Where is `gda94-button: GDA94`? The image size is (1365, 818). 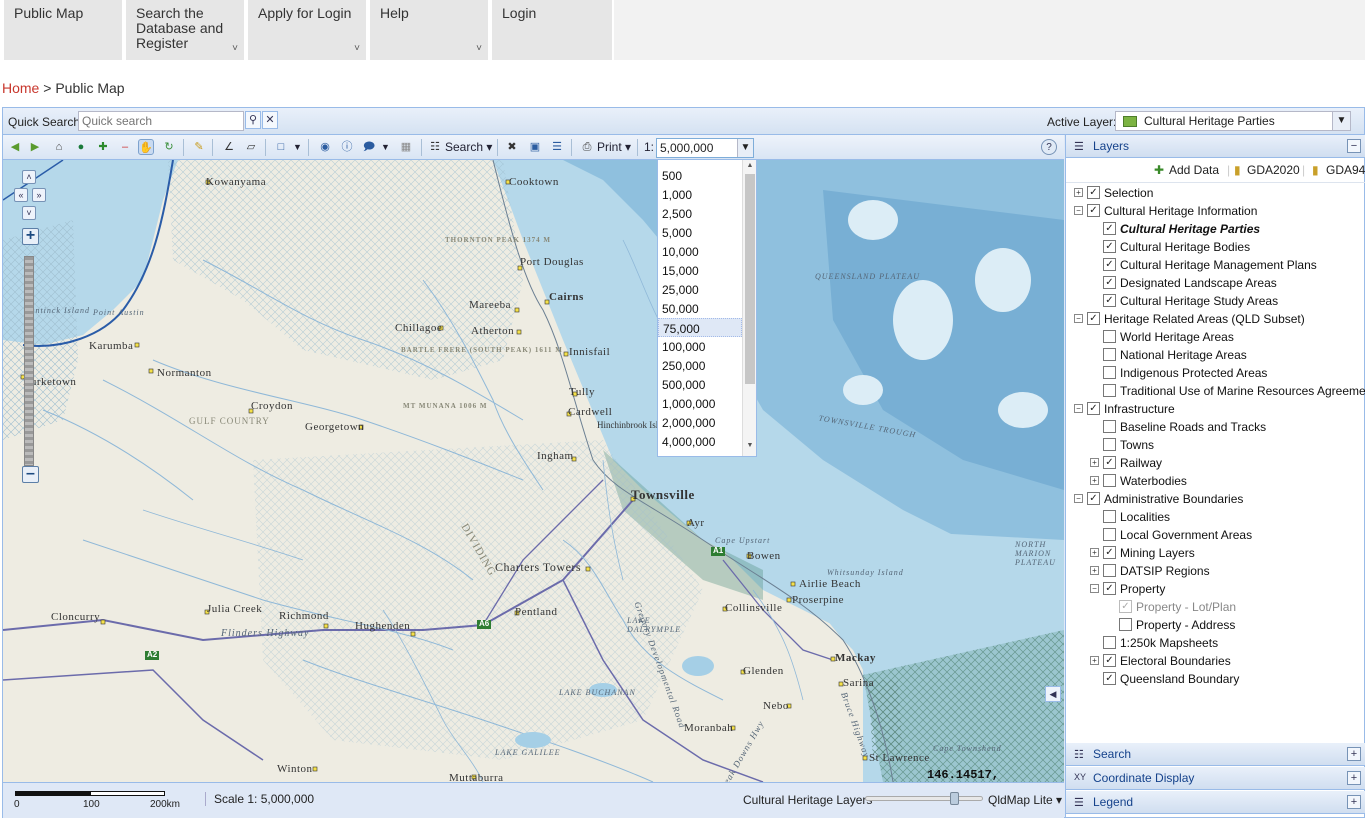
gda94-button: GDA94 is located at coordinates (1345, 170).